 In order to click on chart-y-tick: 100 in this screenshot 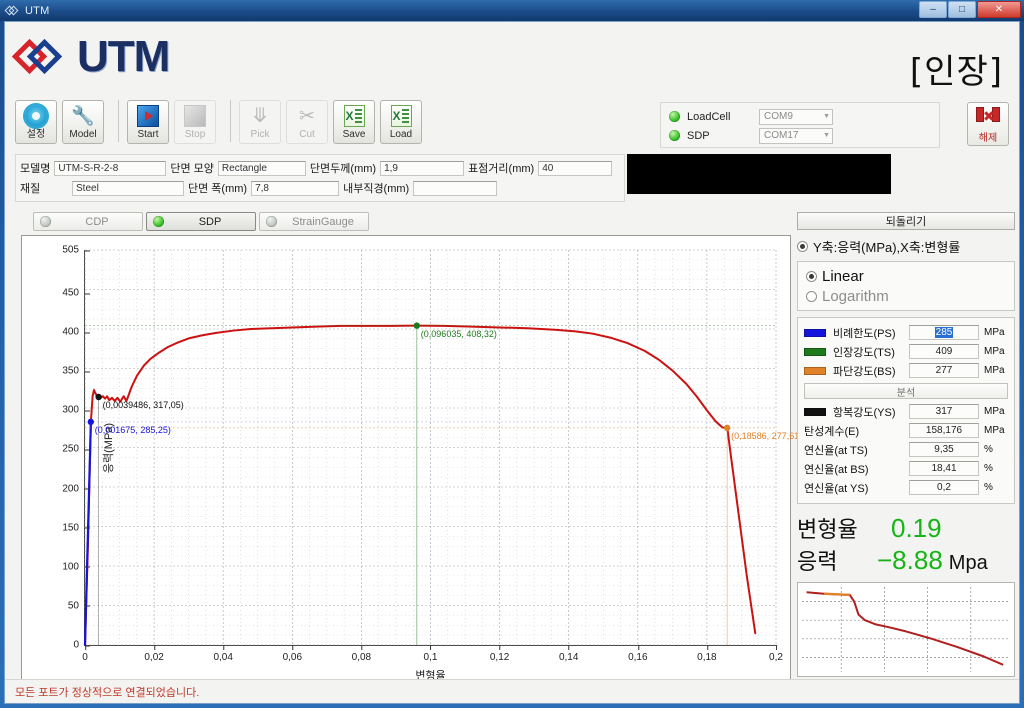, I will do `click(76, 566)`.